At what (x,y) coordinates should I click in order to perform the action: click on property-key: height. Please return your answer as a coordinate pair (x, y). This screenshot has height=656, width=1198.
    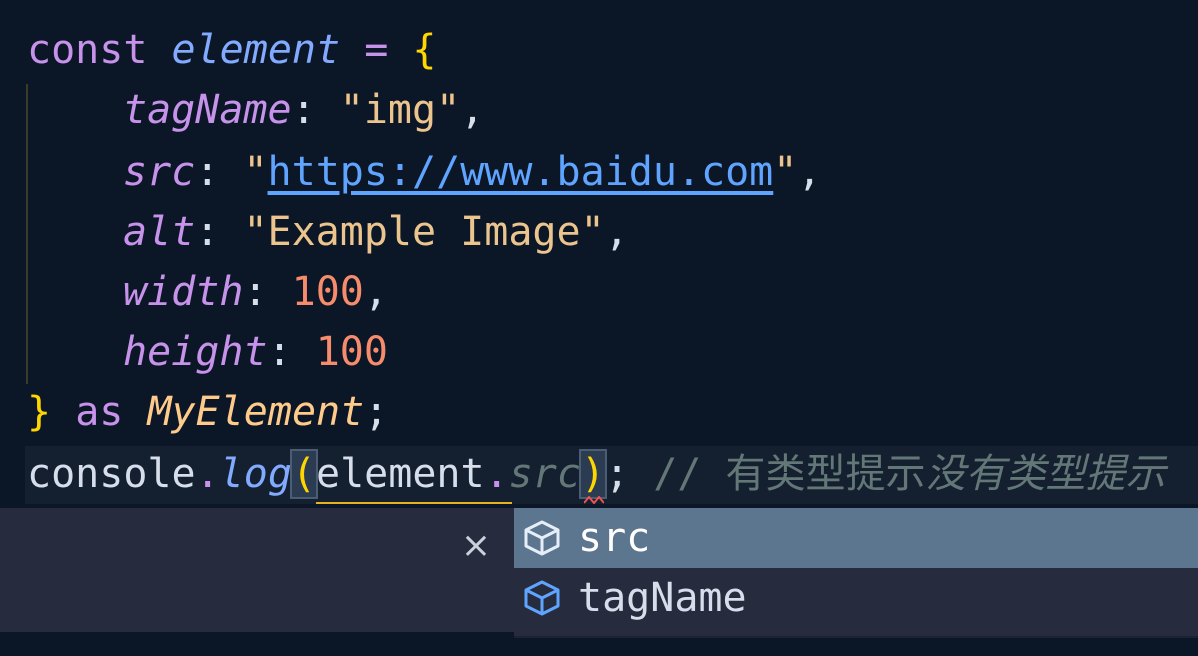
    Looking at the image, I should click on (195, 352).